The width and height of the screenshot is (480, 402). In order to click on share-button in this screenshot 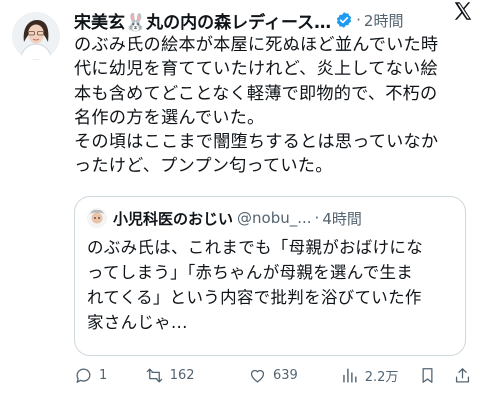, I will do `click(463, 375)`.